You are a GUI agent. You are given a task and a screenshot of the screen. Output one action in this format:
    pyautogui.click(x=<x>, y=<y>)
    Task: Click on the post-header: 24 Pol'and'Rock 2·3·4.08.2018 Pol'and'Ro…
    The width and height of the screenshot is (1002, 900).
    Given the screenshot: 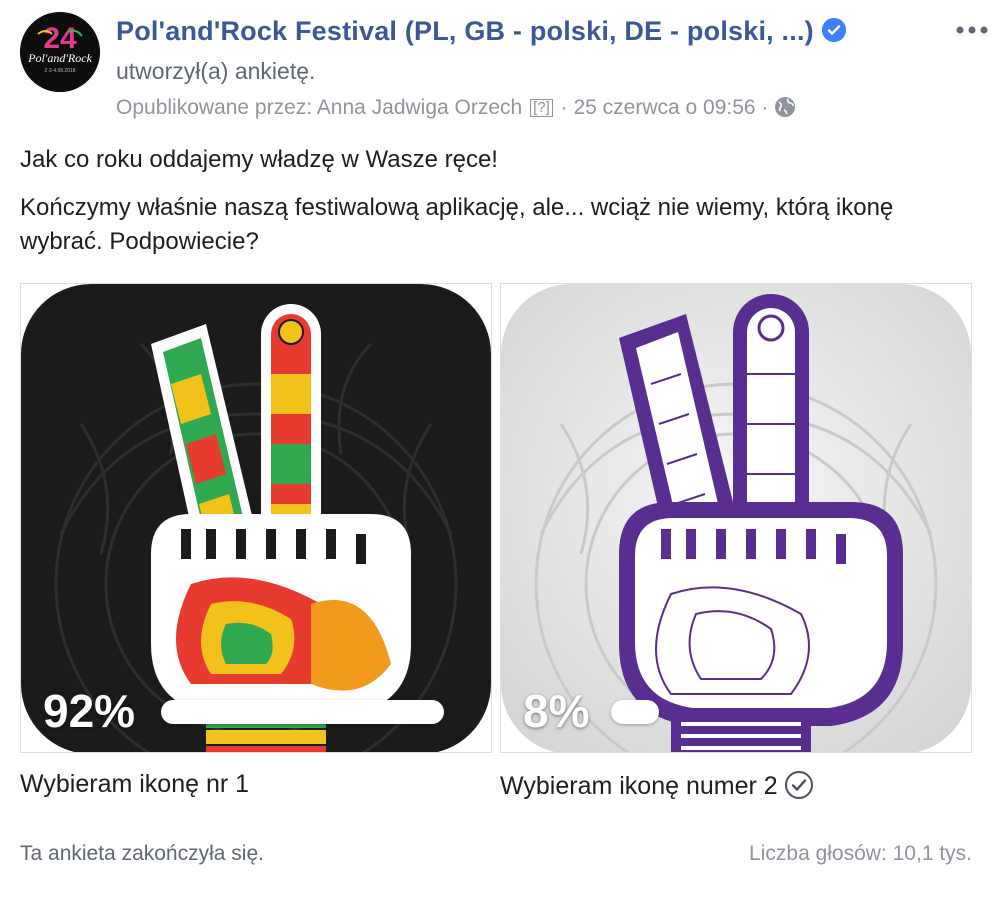 What is the action you would take?
    pyautogui.click(x=505, y=67)
    